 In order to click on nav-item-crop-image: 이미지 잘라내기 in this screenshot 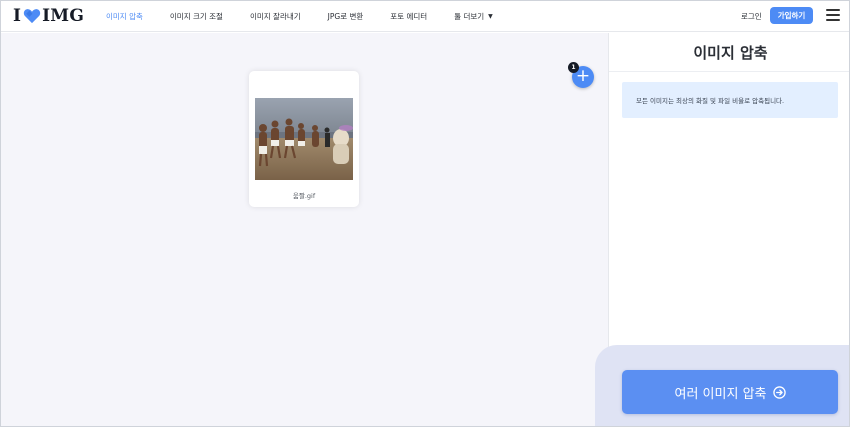, I will do `click(275, 16)`.